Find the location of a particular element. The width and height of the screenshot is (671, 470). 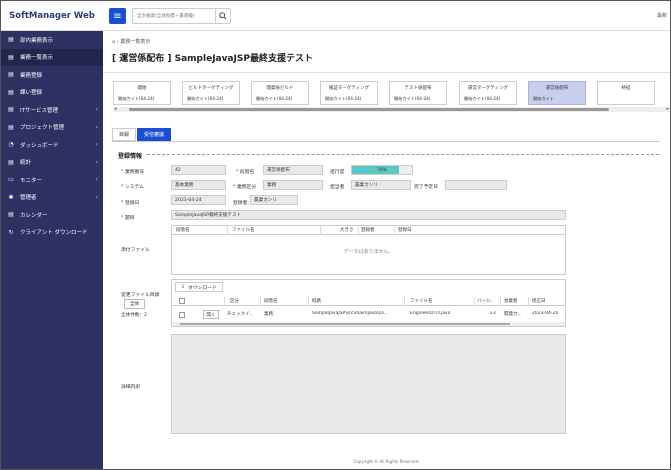

search-icon is located at coordinates (222, 16).